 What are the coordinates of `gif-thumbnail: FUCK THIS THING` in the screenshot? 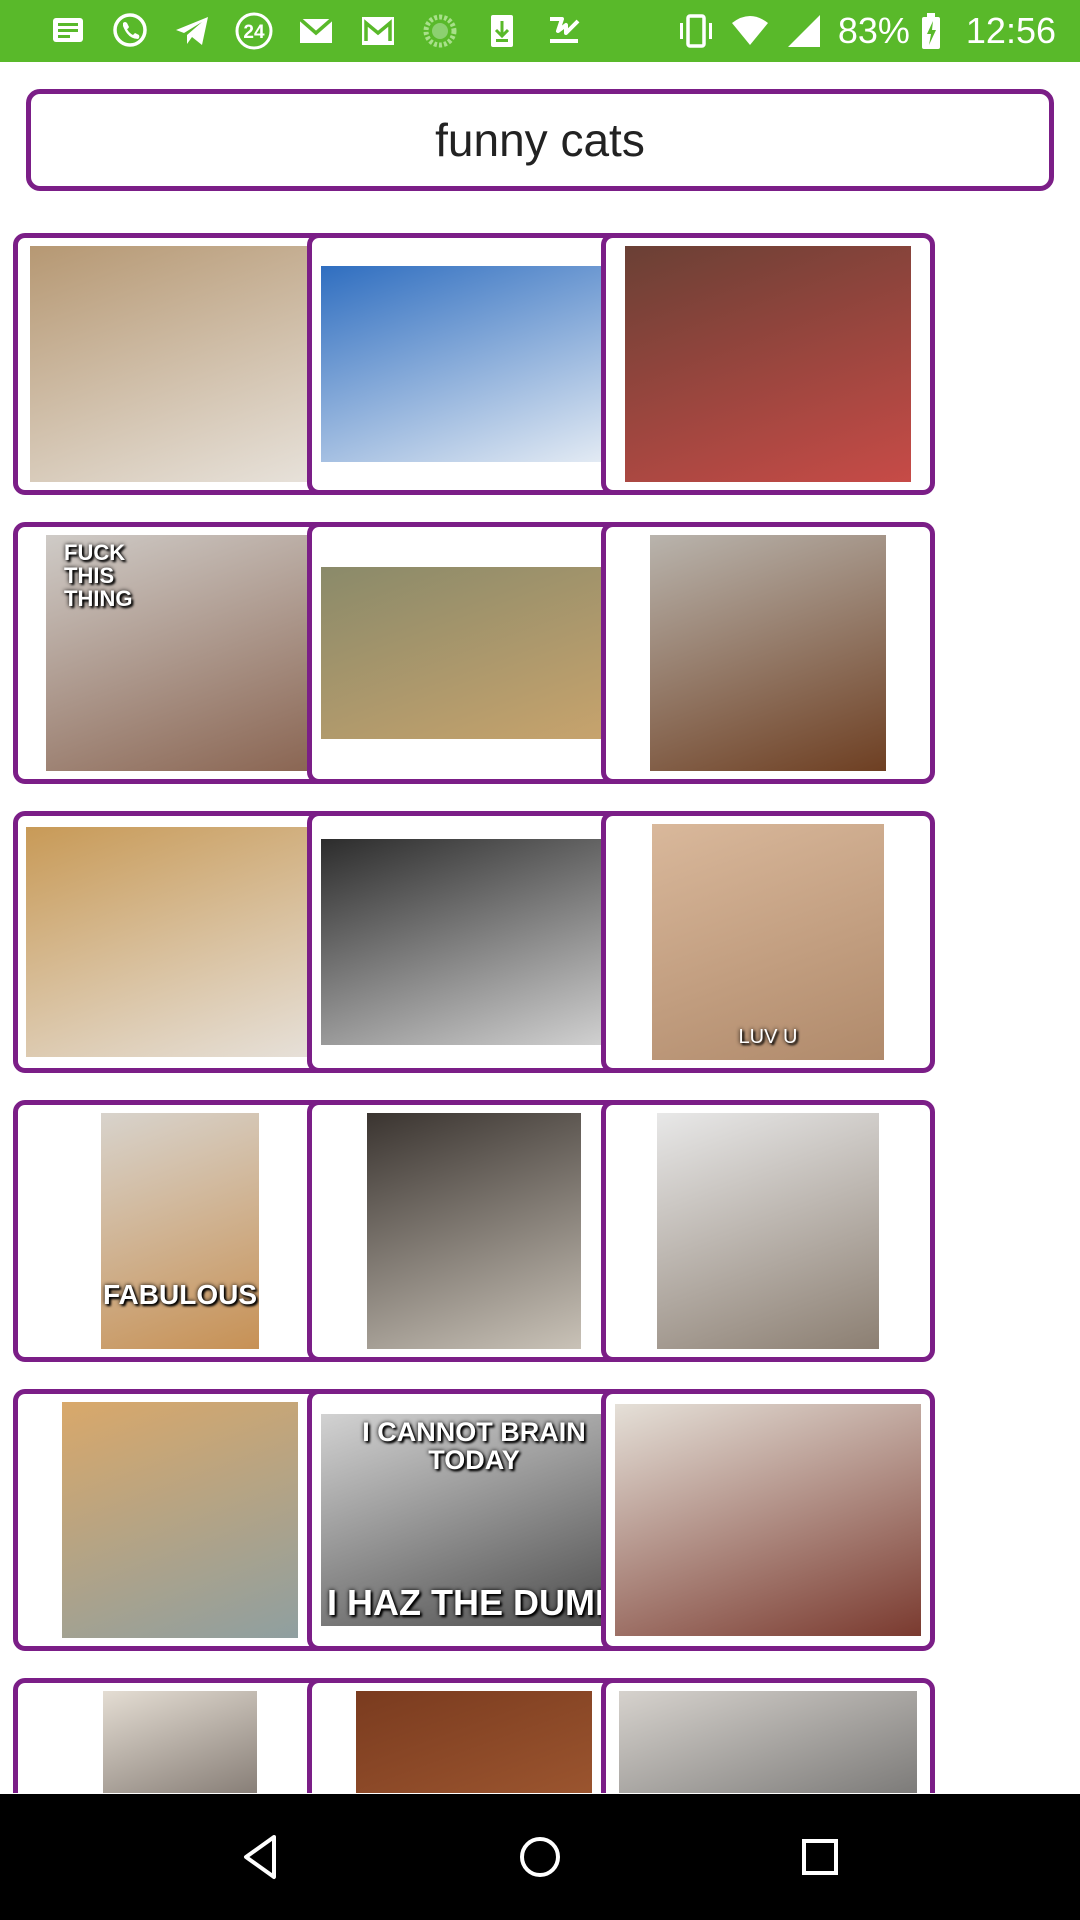 It's located at (180, 653).